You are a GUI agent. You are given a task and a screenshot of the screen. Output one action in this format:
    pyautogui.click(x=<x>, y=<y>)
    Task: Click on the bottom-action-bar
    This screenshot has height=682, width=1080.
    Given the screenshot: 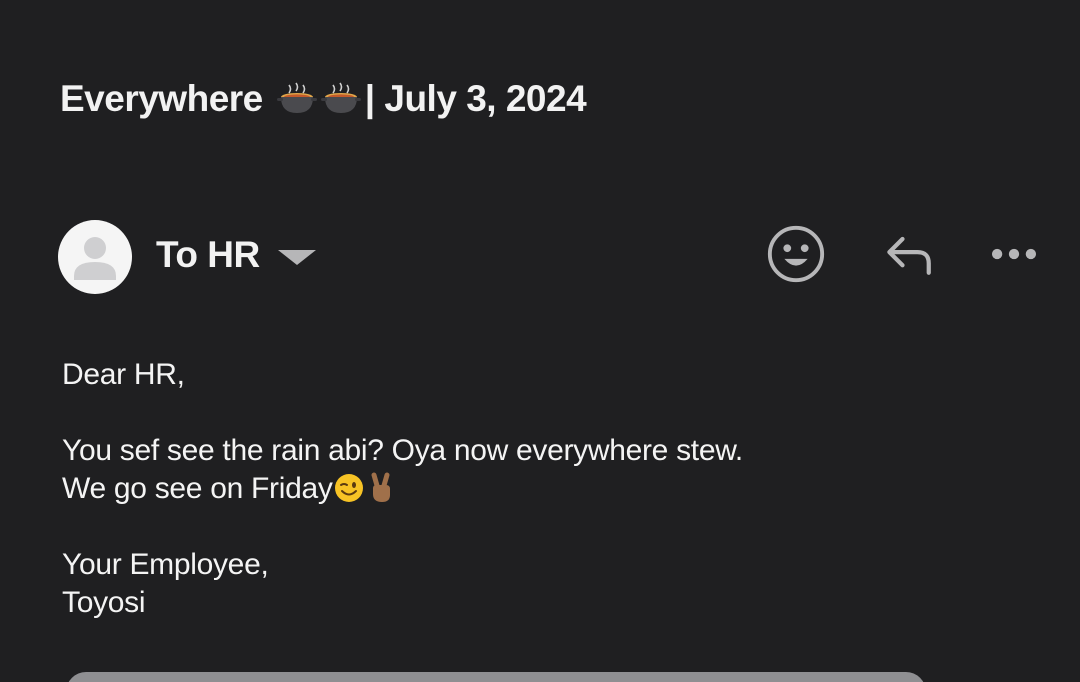 What is the action you would take?
    pyautogui.click(x=496, y=677)
    